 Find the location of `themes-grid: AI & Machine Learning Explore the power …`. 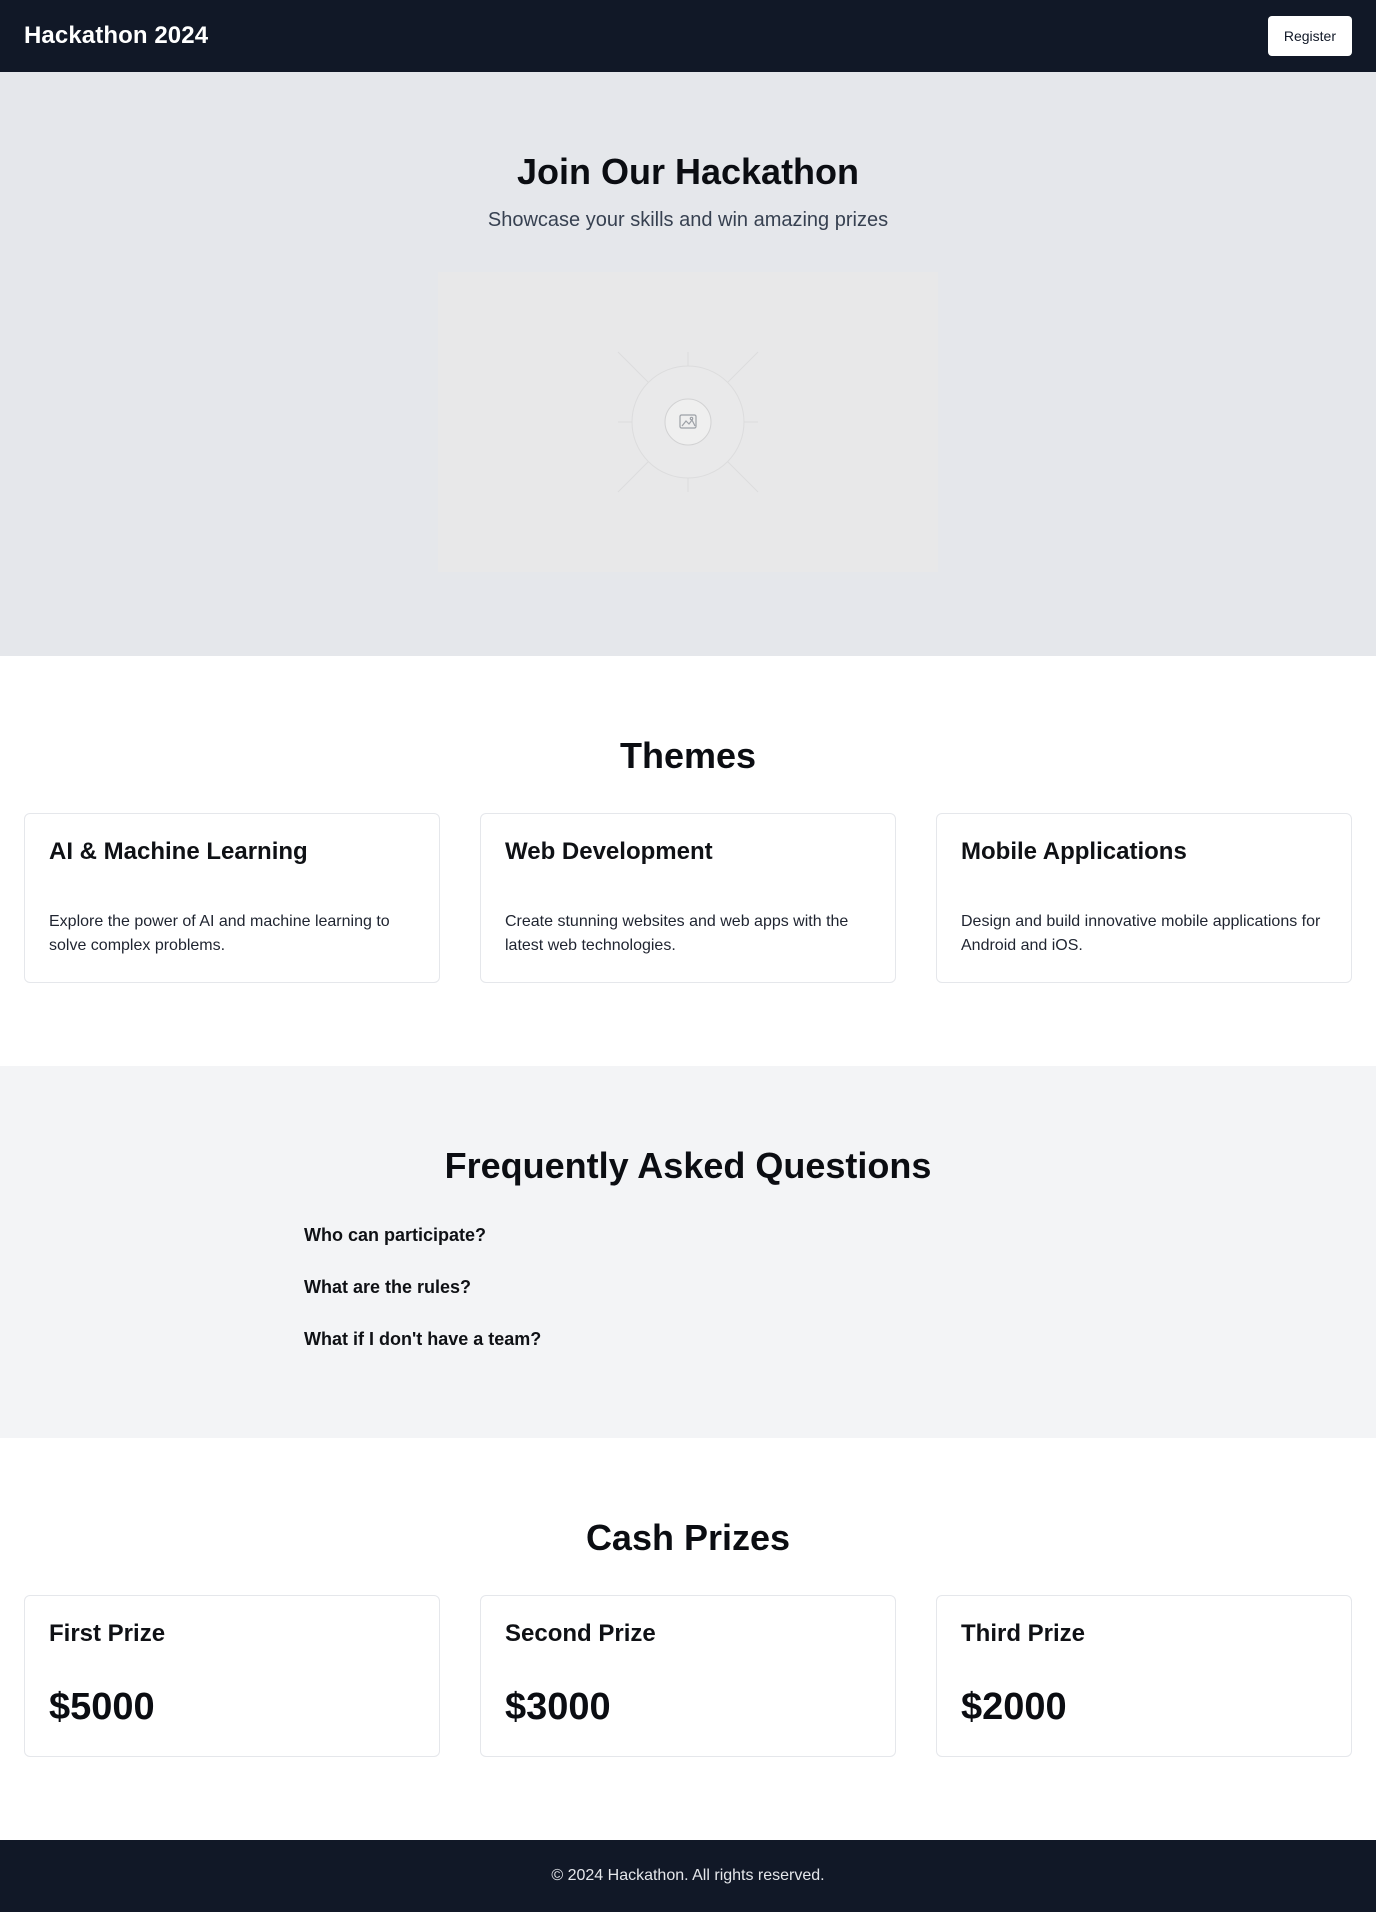

themes-grid: AI & Machine Learning Explore the power … is located at coordinates (688, 898).